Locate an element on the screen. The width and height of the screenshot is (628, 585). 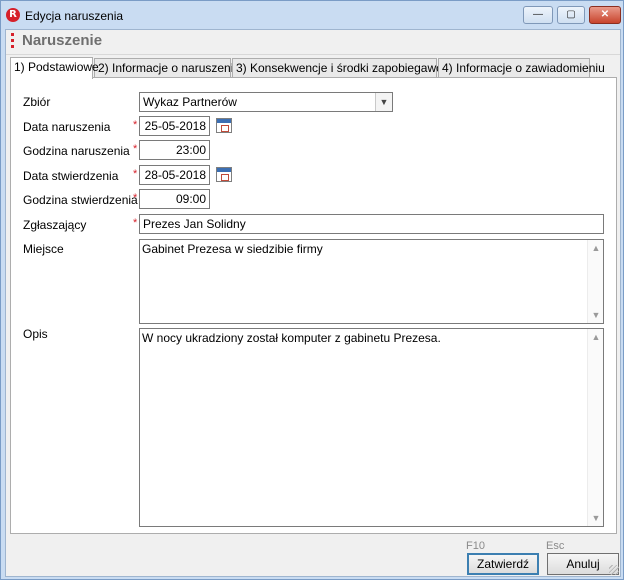
zglaszajacy-field: Prezes Jan Solidny is located at coordinates (371, 224).